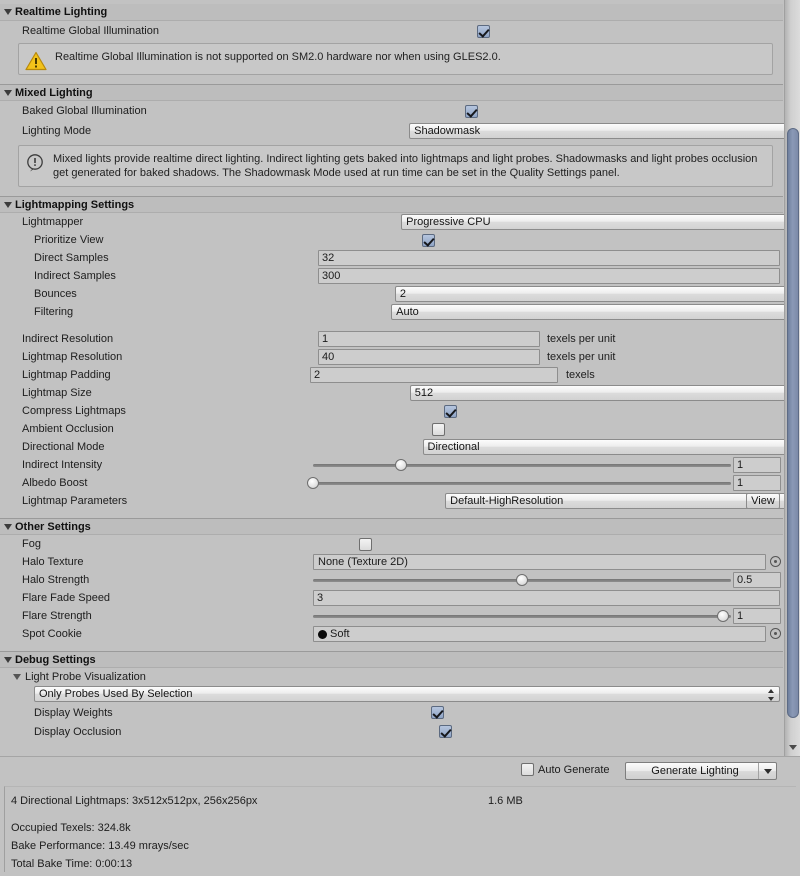  Describe the element at coordinates (56, 580) in the screenshot. I see `row-label: Halo Strength` at that location.